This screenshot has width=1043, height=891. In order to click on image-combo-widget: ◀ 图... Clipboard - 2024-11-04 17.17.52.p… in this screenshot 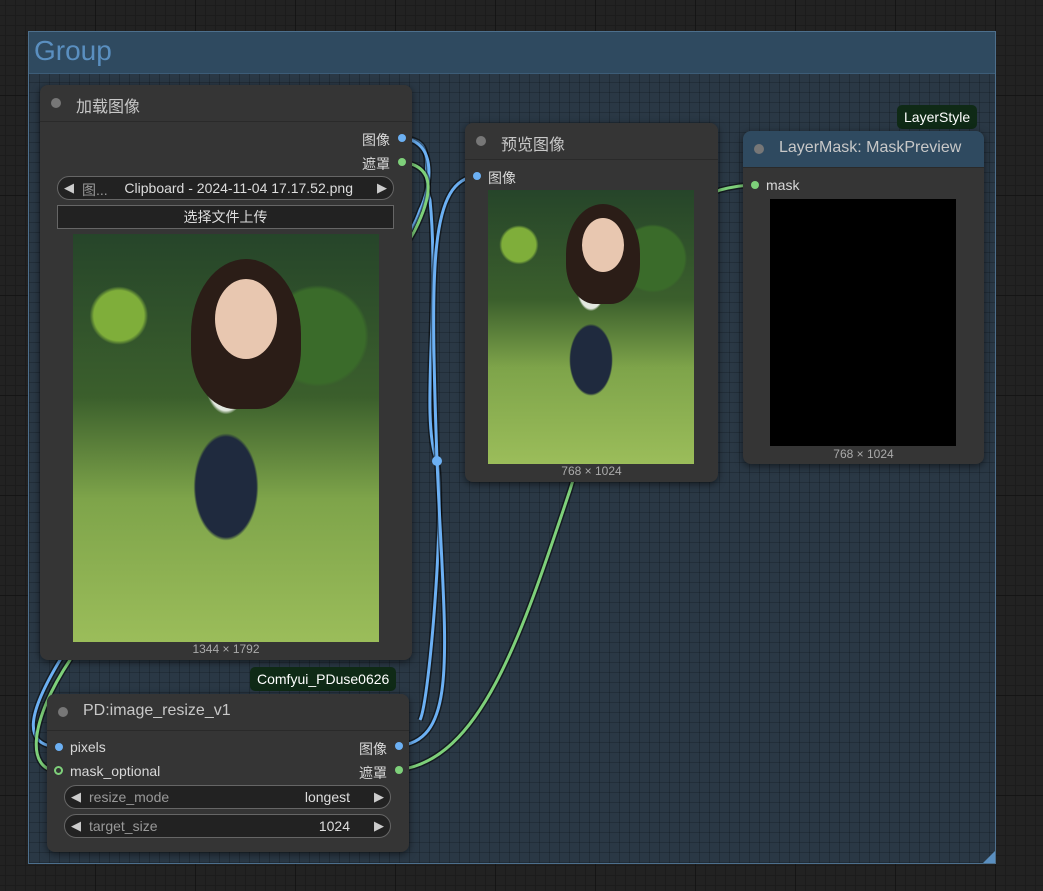, I will do `click(225, 188)`.